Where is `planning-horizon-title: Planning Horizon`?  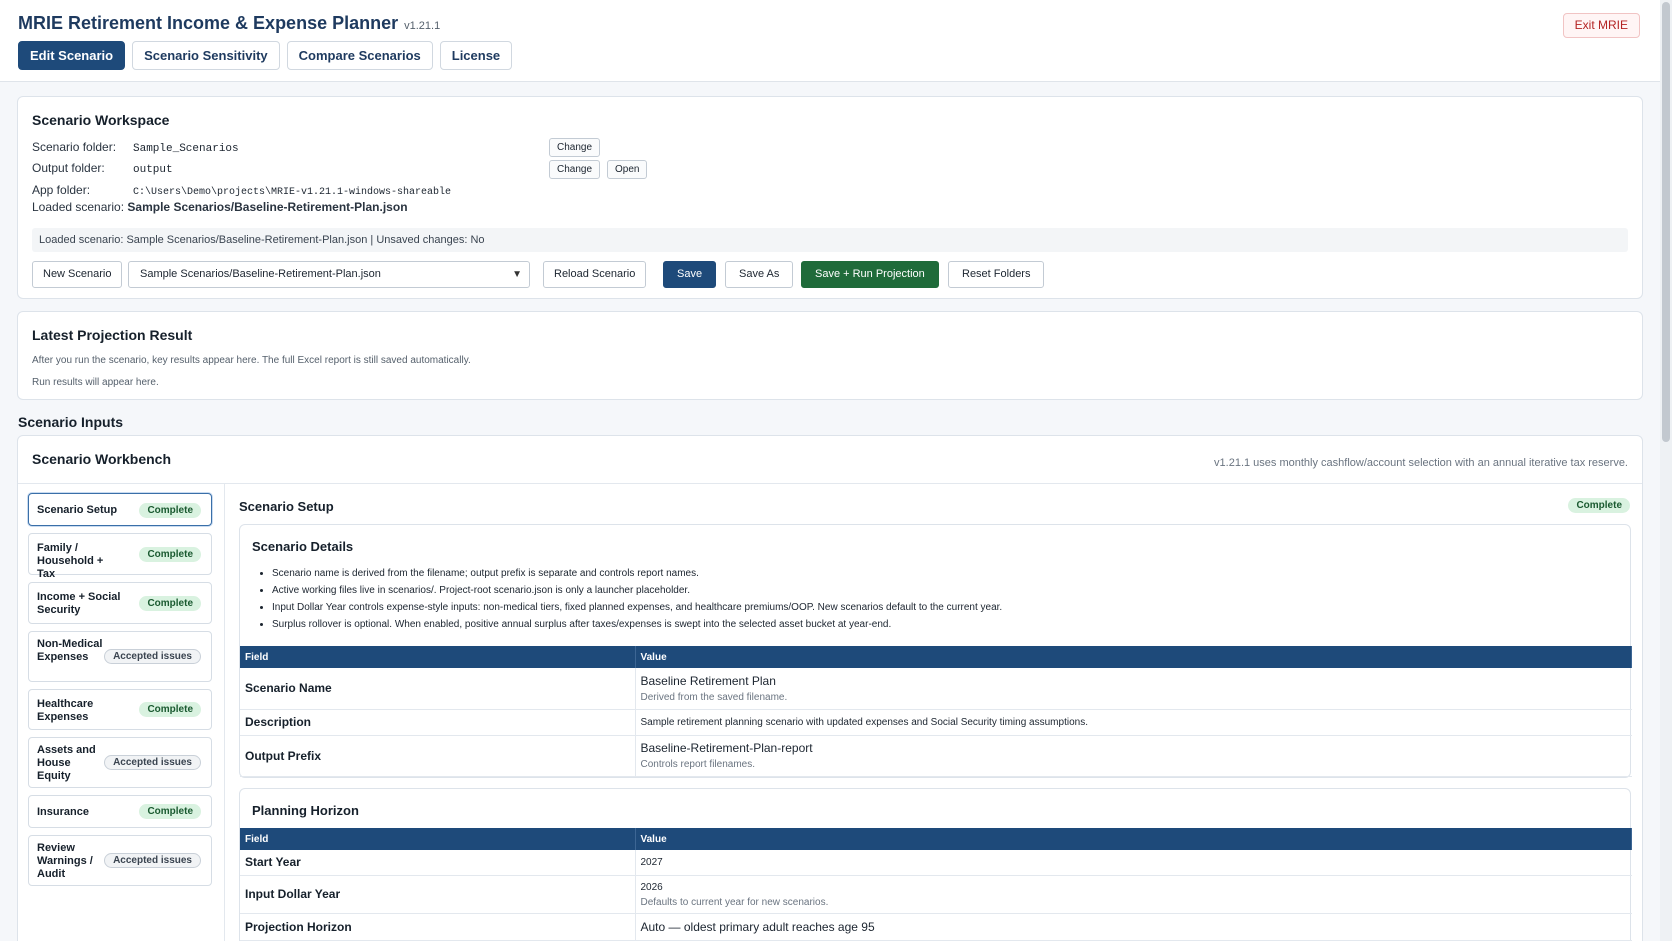
planning-horizon-title: Planning Horizon is located at coordinates (305, 810).